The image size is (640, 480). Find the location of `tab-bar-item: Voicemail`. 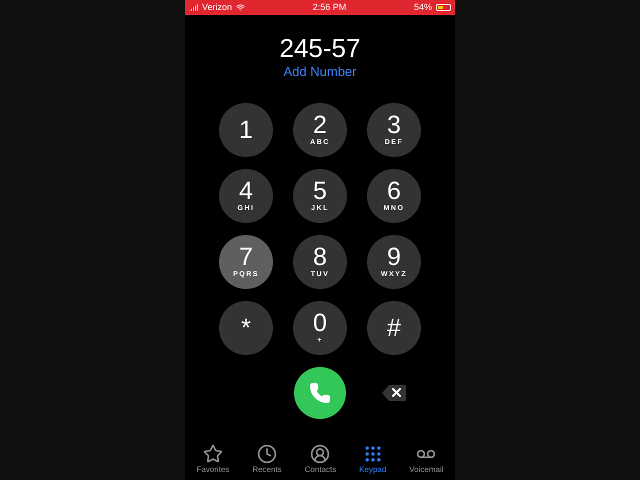

tab-bar-item: Voicemail is located at coordinates (426, 459).